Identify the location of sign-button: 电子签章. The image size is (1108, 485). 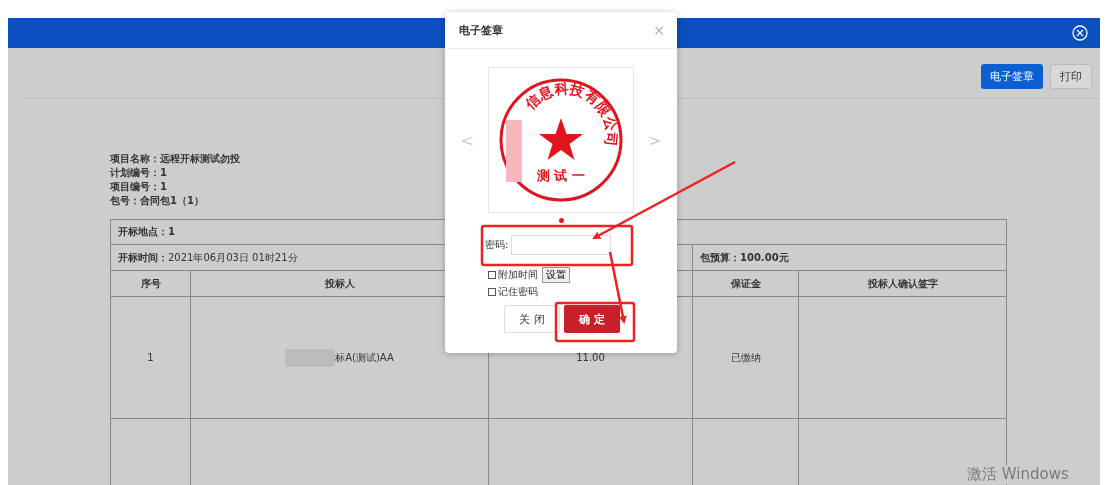
(1012, 76).